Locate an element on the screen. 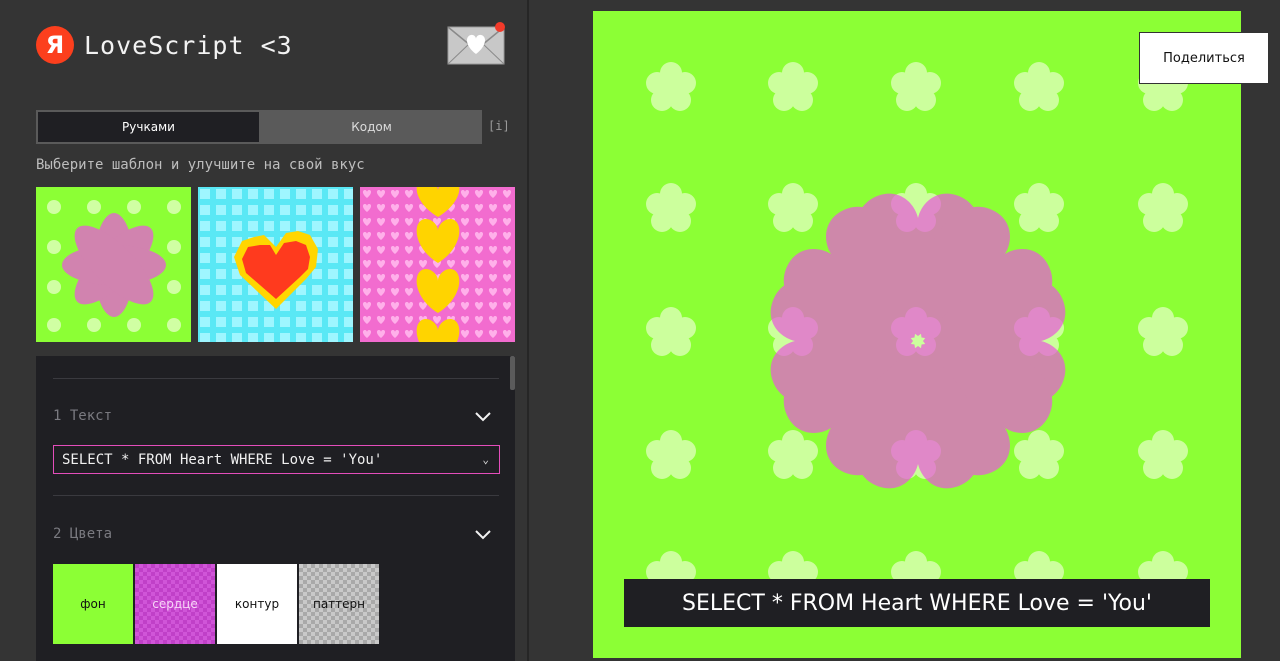 The image size is (1280, 661). template-hint: Выберите шаблон и улучшите на свой вкус is located at coordinates (200, 165).